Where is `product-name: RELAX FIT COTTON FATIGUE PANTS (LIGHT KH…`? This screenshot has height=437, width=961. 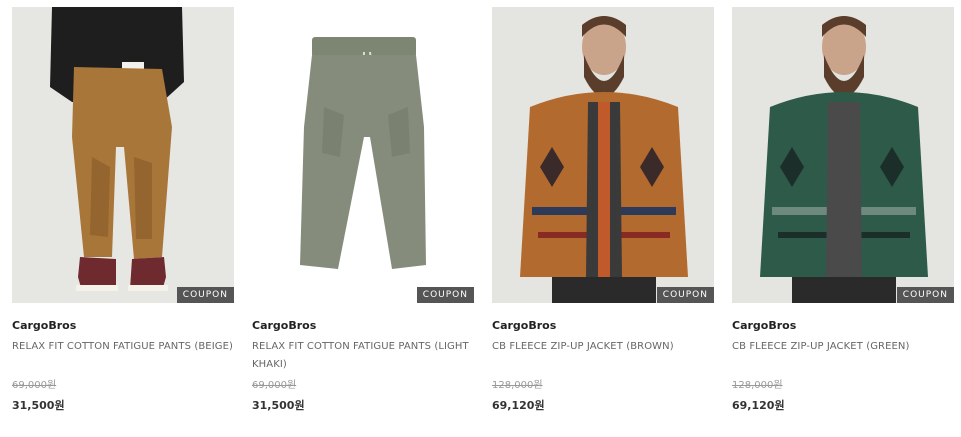 product-name: RELAX FIT COTTON FATIGUE PANTS (LIGHT KH… is located at coordinates (363, 356).